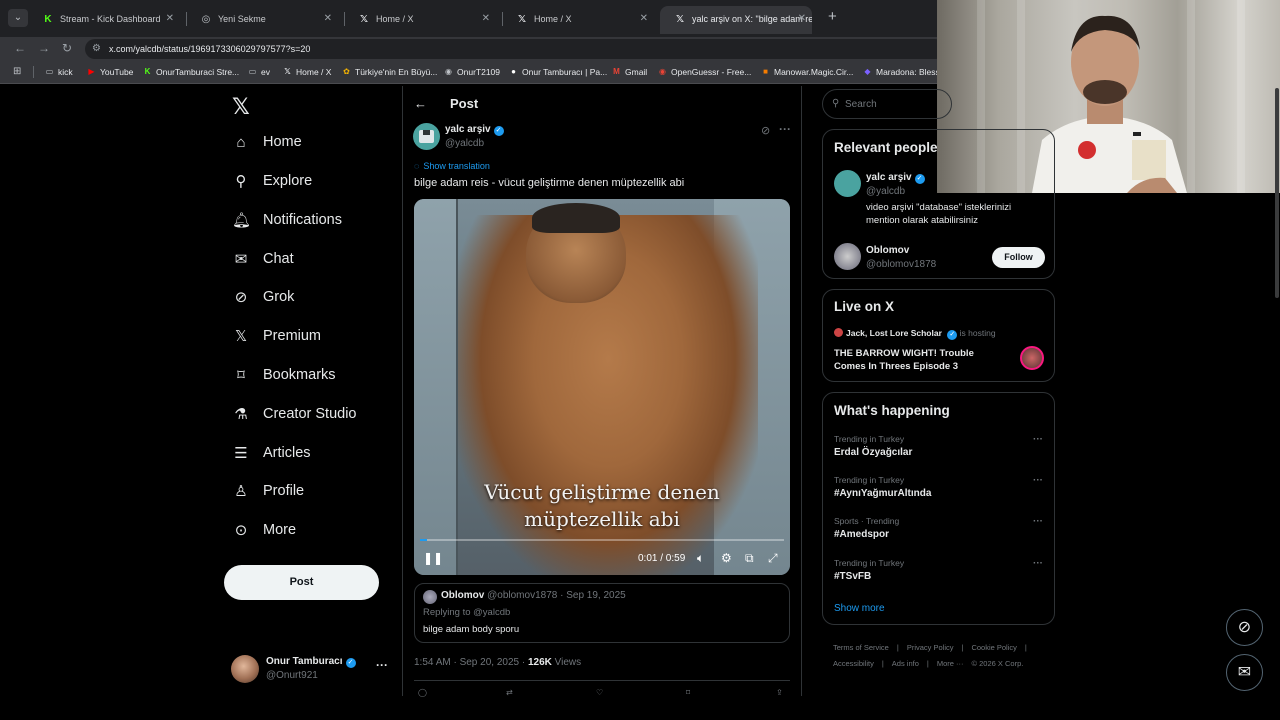 This screenshot has height=720, width=1280. Describe the element at coordinates (1018, 257) in the screenshot. I see `follow-button: Follow` at that location.